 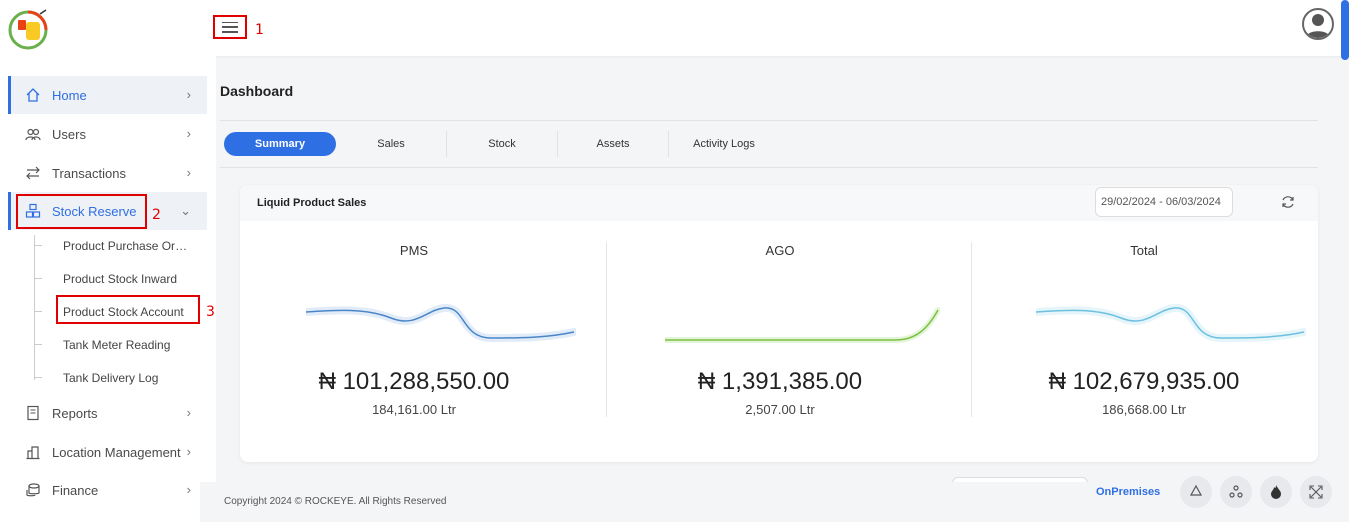 I want to click on metric-volume-total: 186,668.00 Ltr, so click(x=1144, y=409).